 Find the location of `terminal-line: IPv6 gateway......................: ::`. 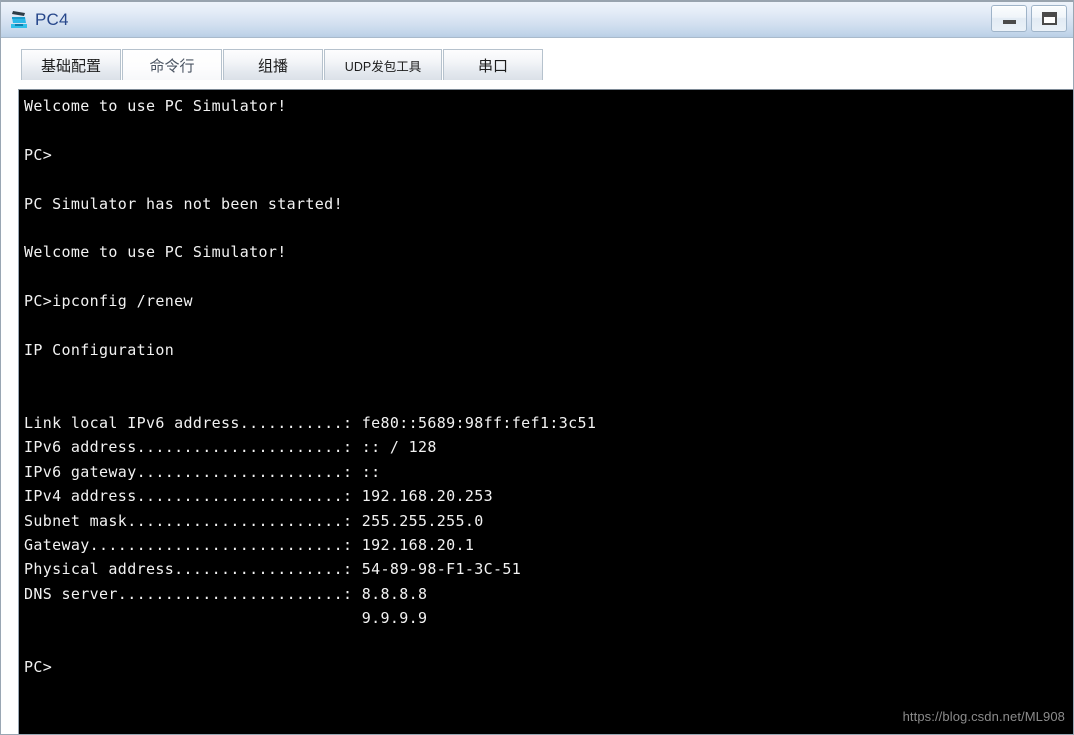

terminal-line: IPv6 gateway......................: :: is located at coordinates (202, 471).